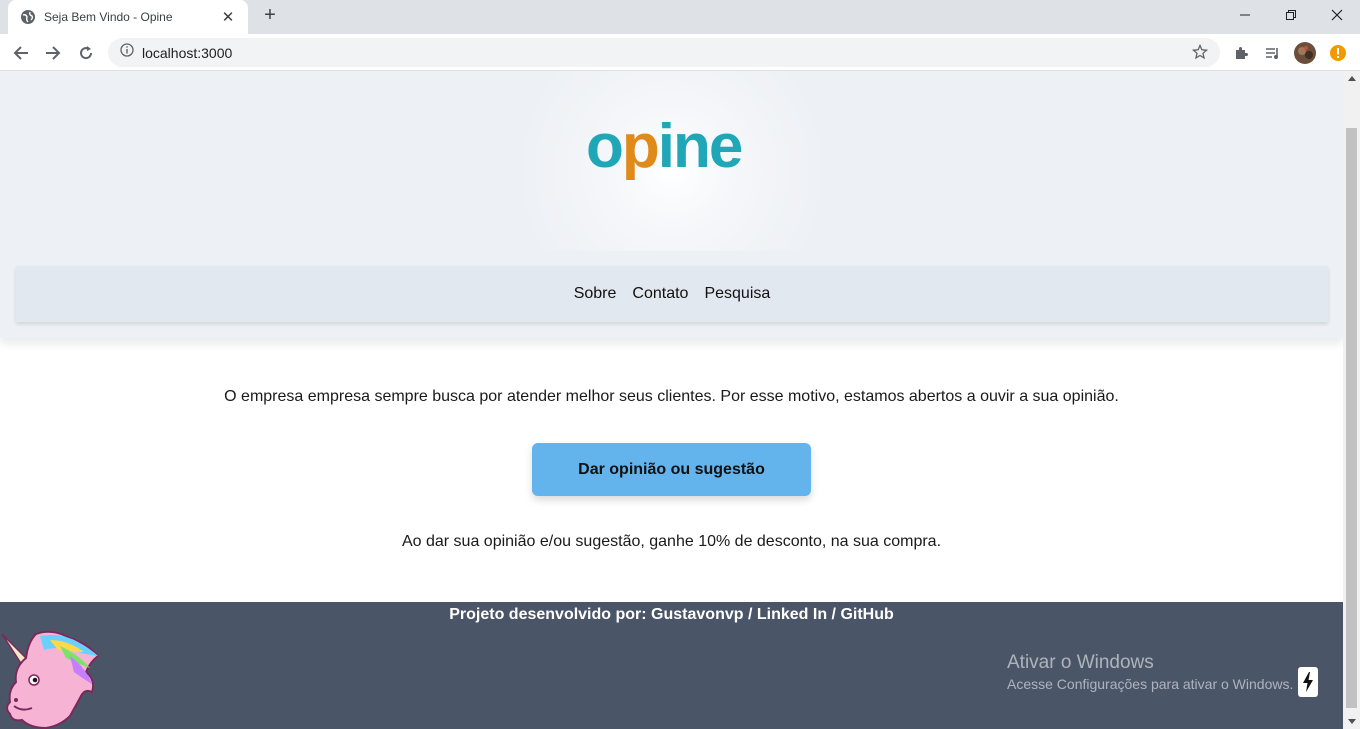 The image size is (1360, 729). Describe the element at coordinates (1337, 15) in the screenshot. I see `window-close-icon` at that location.